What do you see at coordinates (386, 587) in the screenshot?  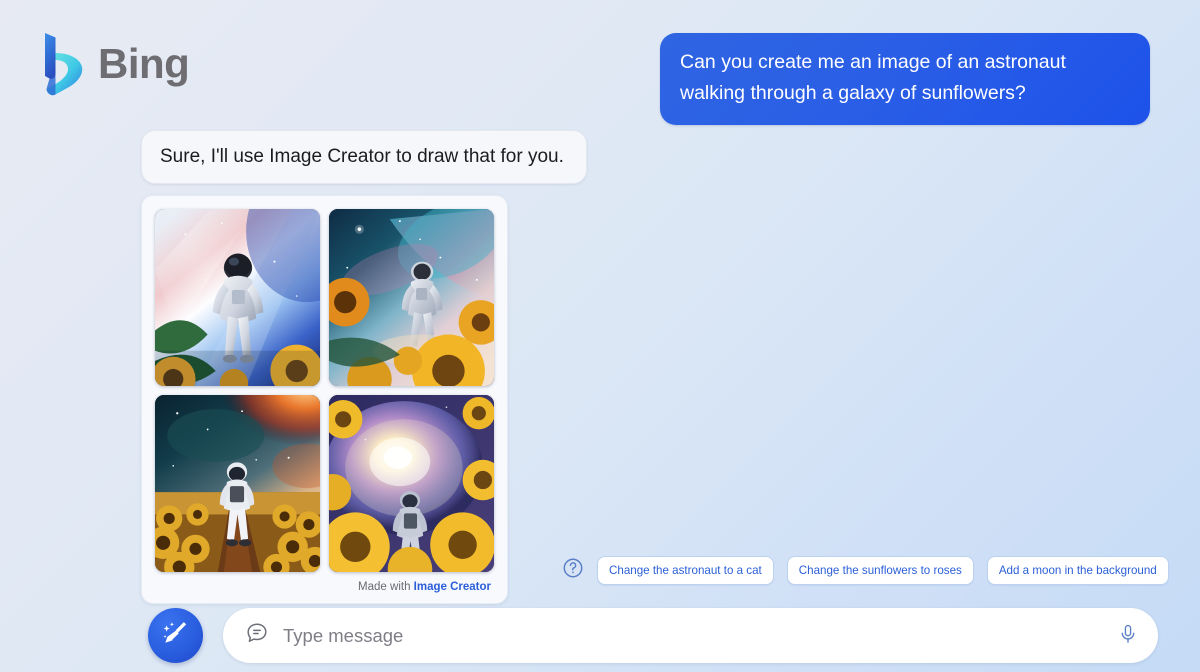 I see `attribution-prefix: Made with` at bounding box center [386, 587].